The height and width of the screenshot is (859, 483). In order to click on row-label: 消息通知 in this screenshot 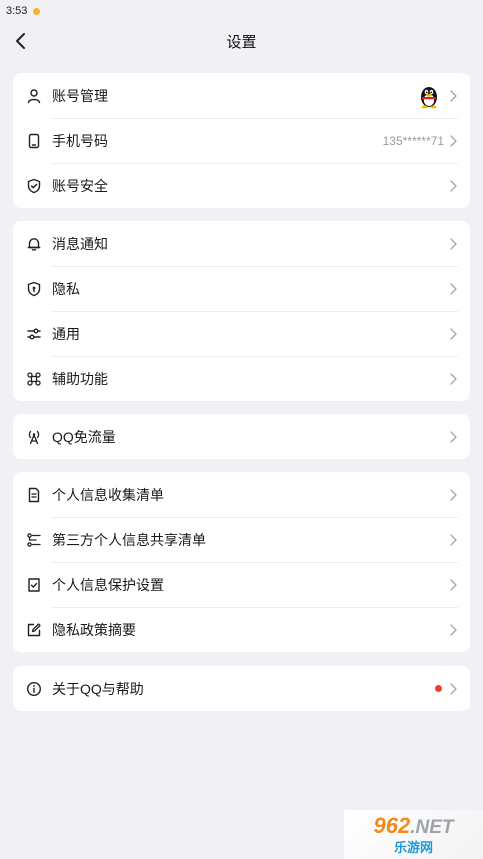, I will do `click(80, 243)`.